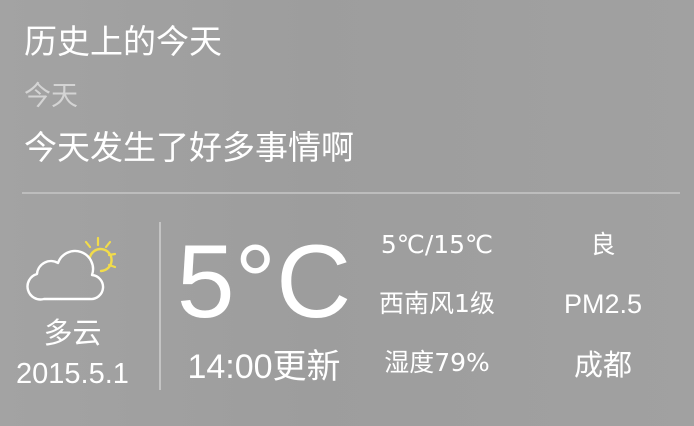 This screenshot has width=694, height=426. Describe the element at coordinates (51, 96) in the screenshot. I see `history-date-label: 今天` at that location.